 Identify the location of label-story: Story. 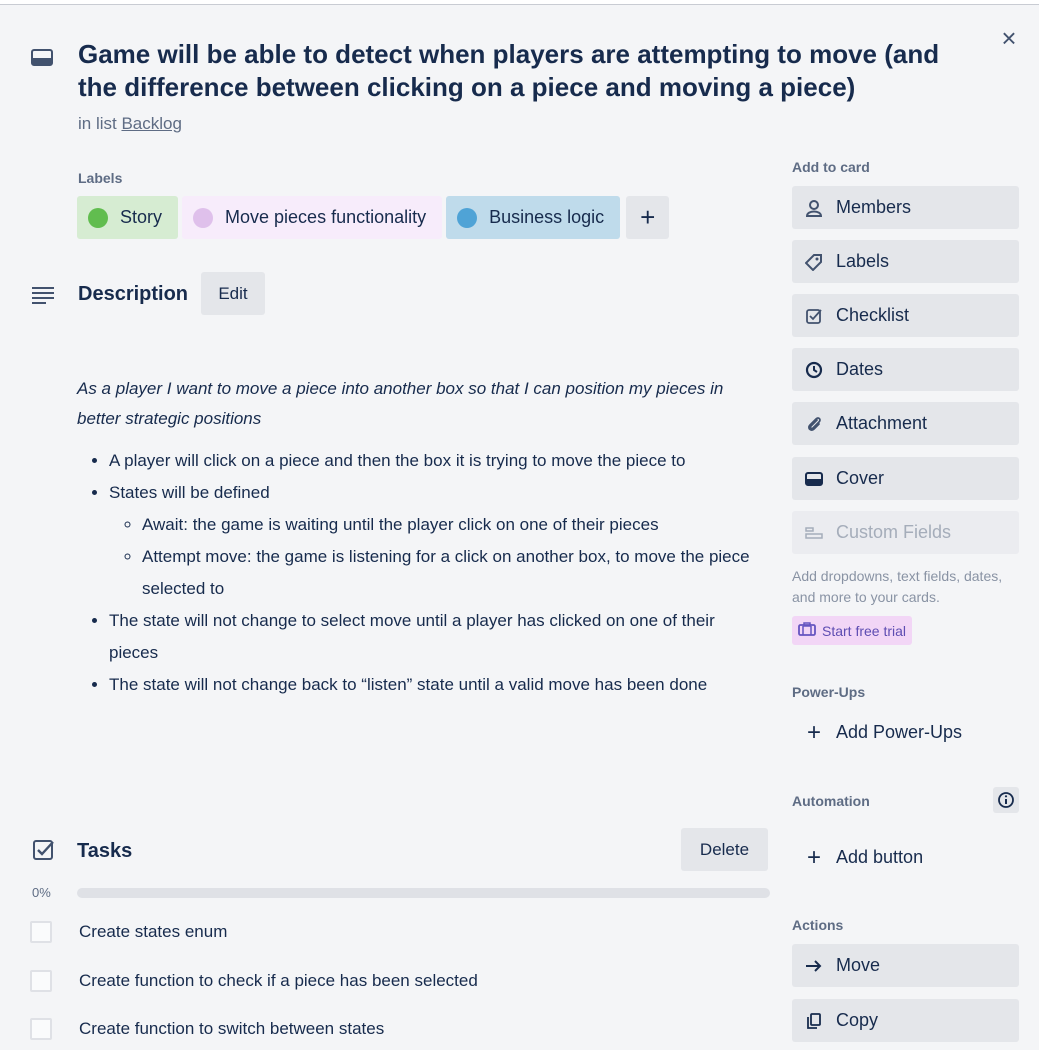
(128, 217).